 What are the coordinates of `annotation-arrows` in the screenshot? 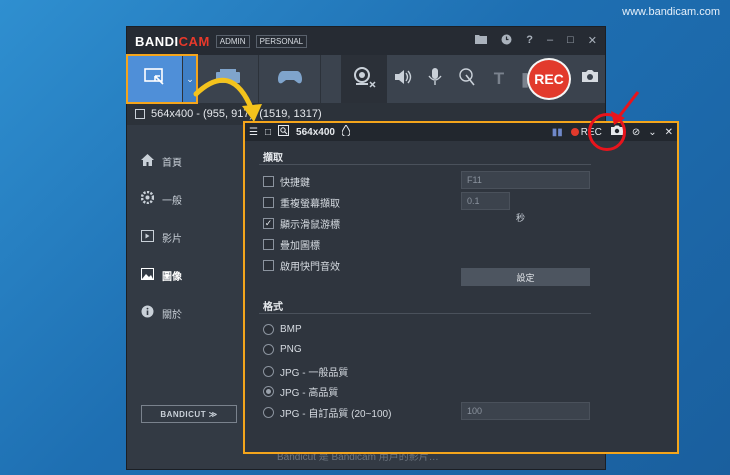 It's located at (416, 101).